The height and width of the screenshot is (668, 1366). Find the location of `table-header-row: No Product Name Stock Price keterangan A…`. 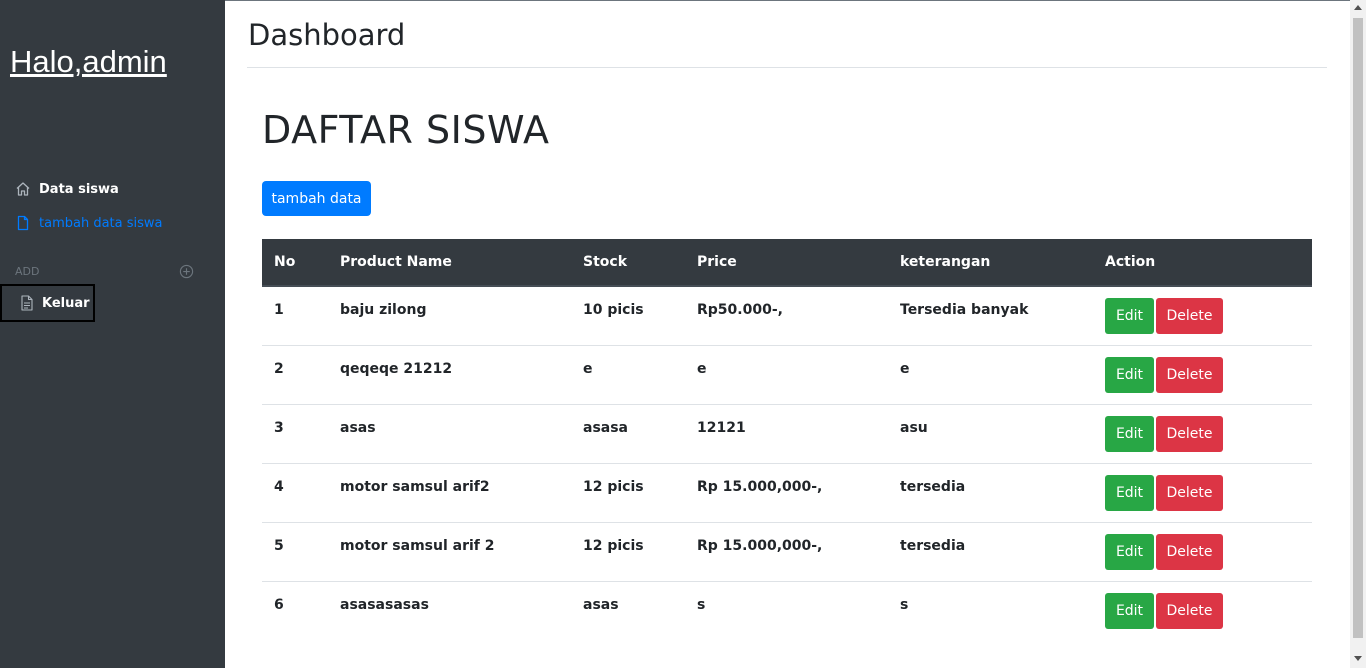

table-header-row: No Product Name Stock Price keterangan A… is located at coordinates (787, 263).